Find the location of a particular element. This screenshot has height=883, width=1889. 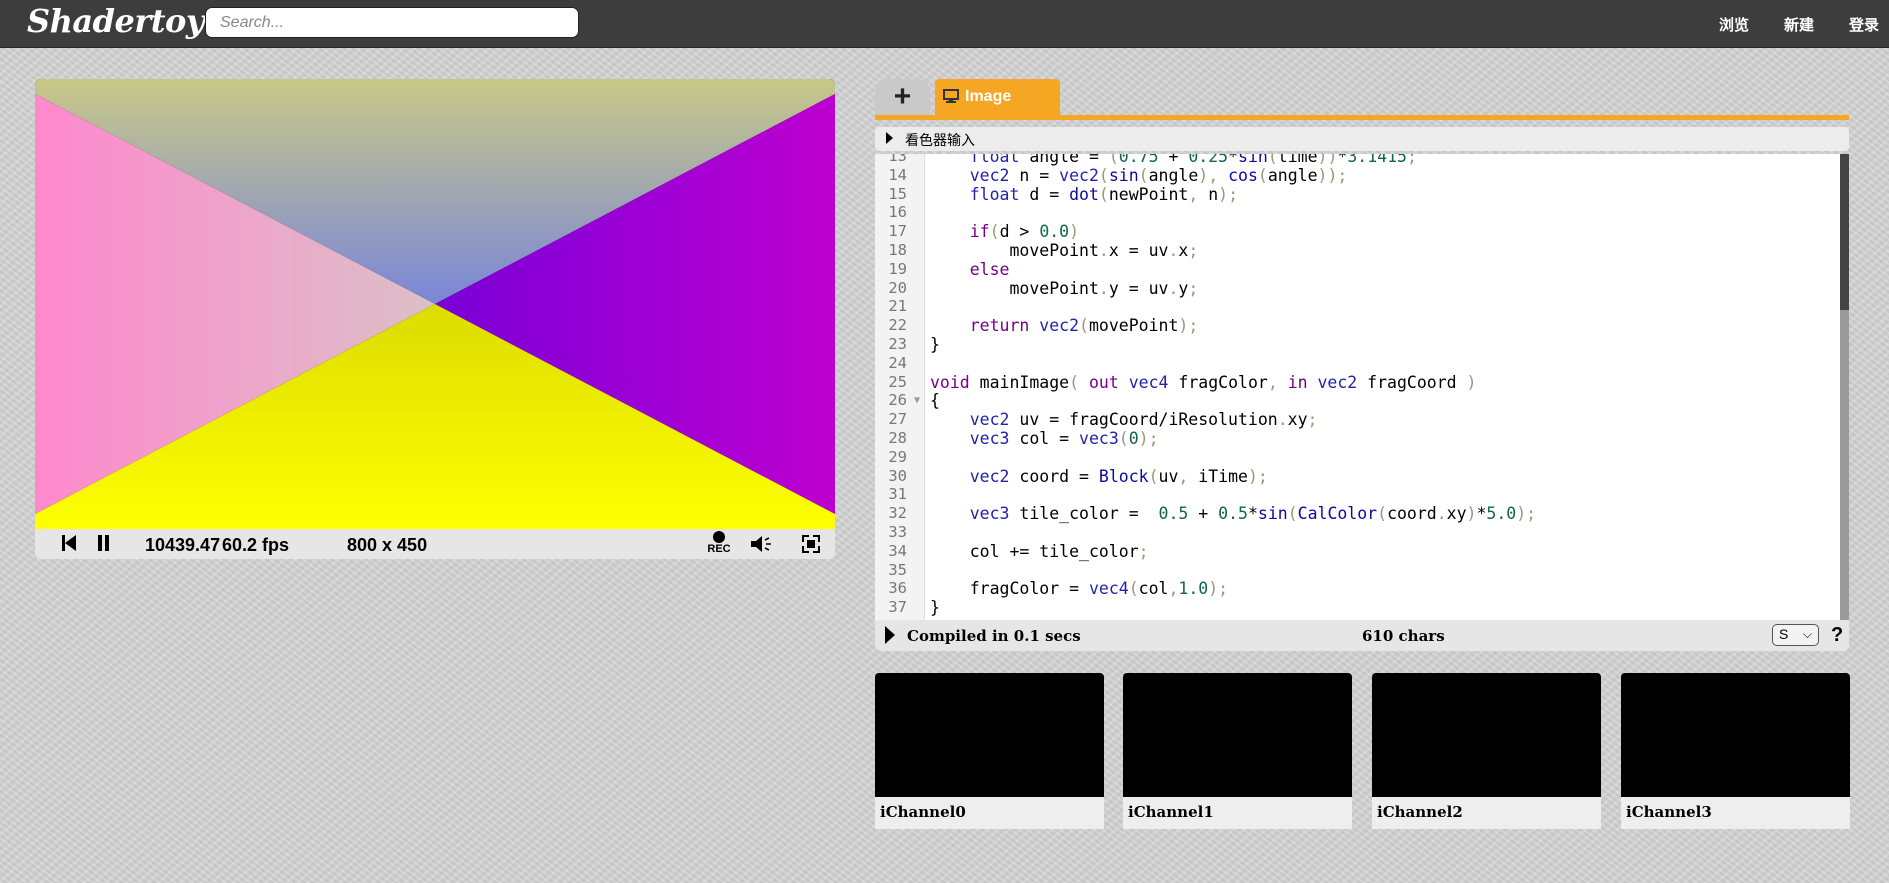

top-bar: Shadertoy 浏览 新建 登录 is located at coordinates (944, 24).